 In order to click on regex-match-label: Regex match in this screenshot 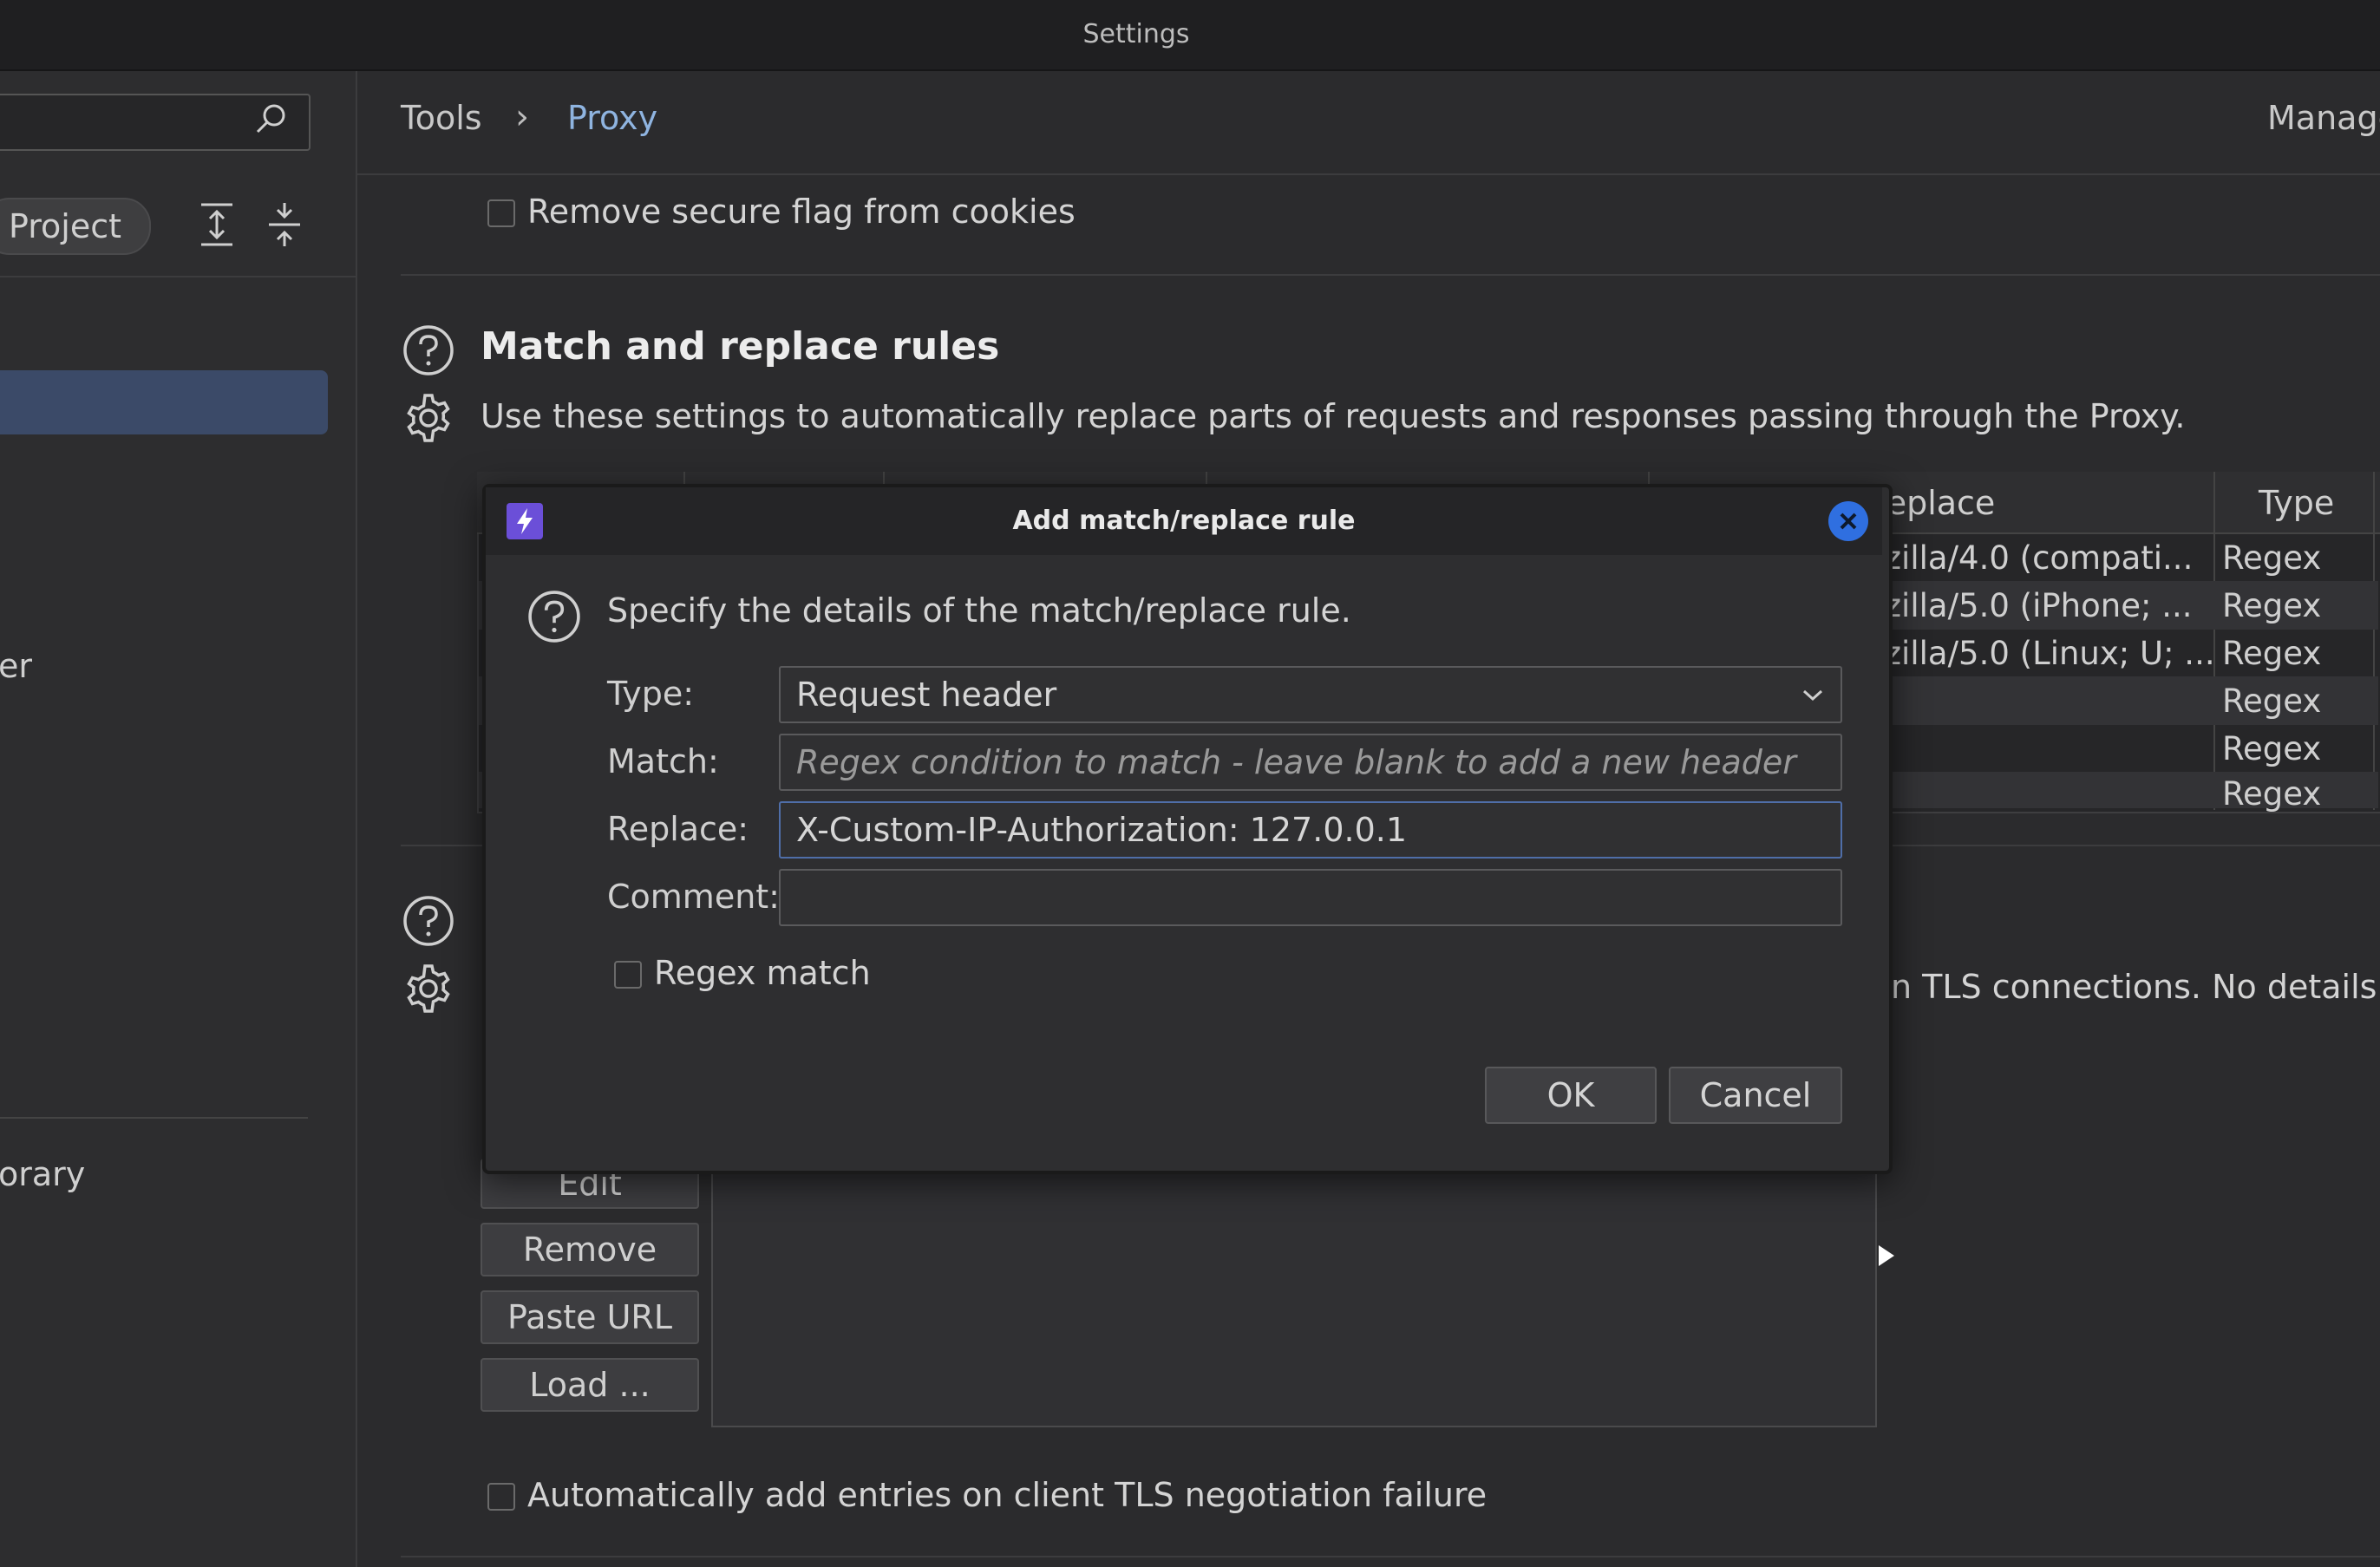, I will do `click(762, 973)`.